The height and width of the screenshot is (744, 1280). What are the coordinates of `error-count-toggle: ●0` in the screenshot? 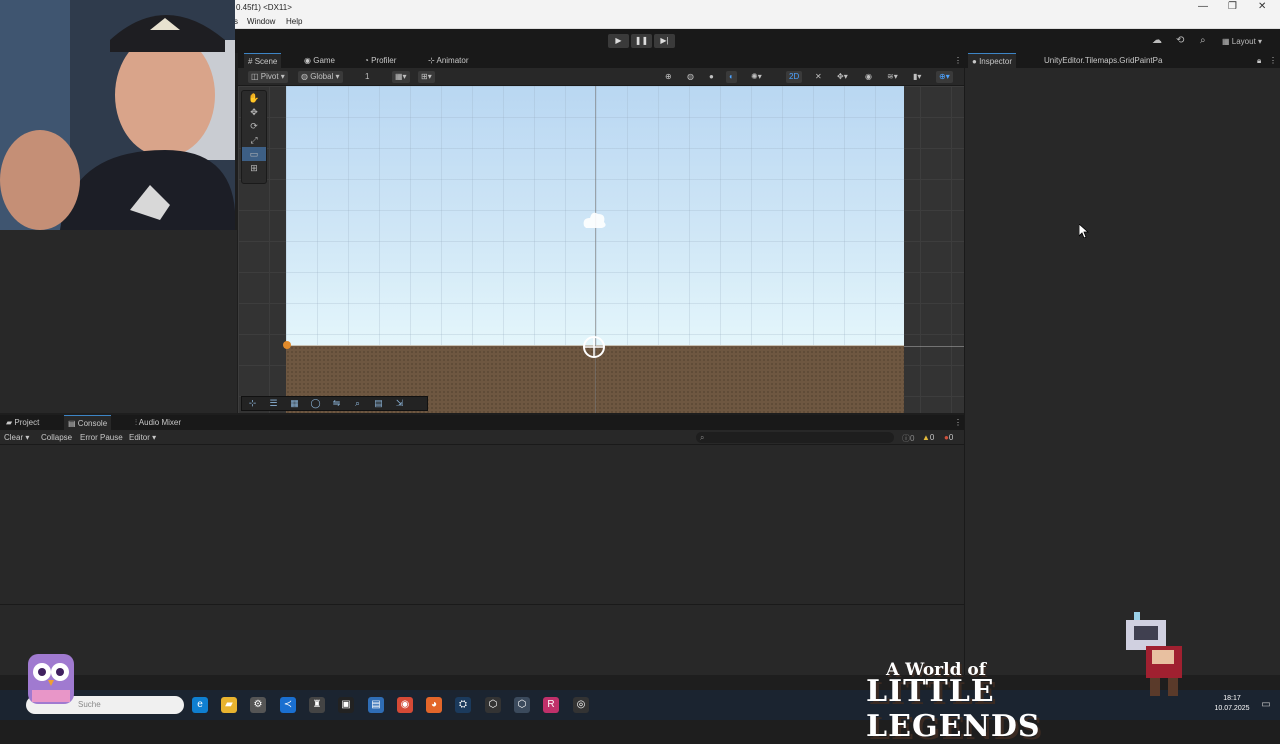 It's located at (948, 437).